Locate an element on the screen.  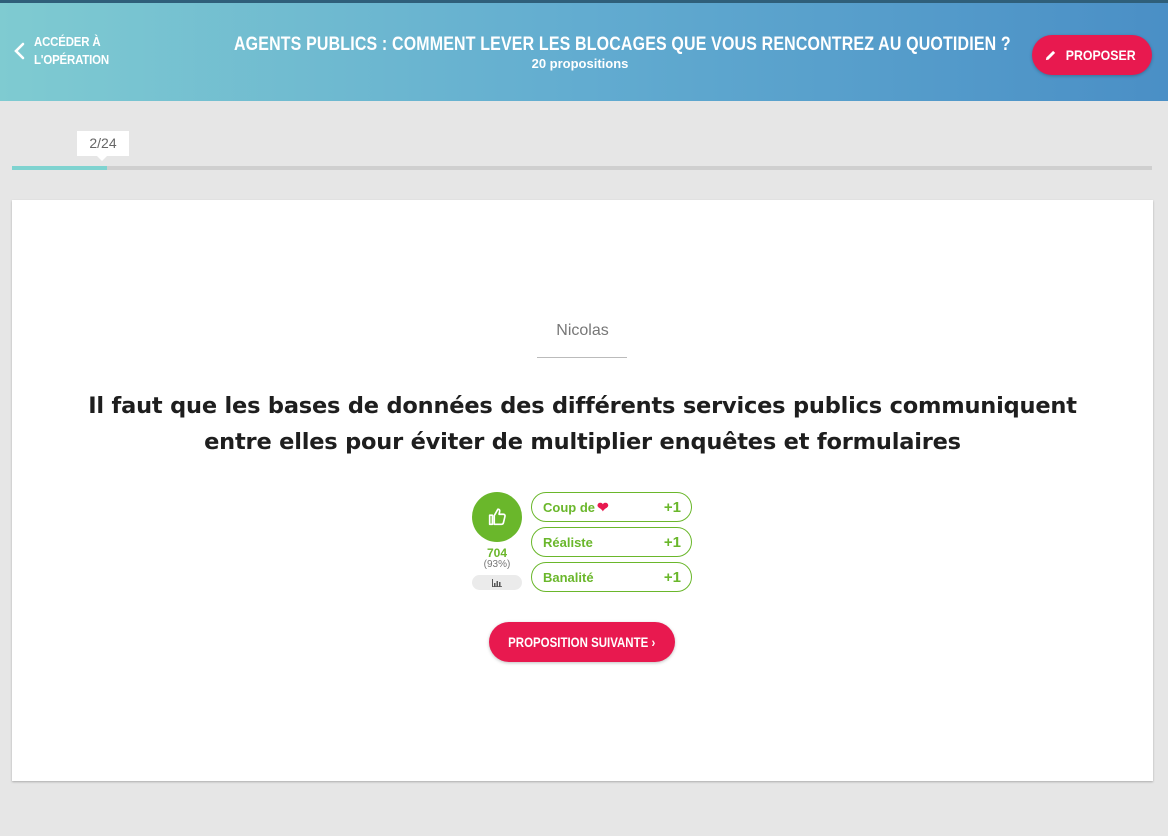
proposal-count: 20 propositions is located at coordinates (580, 63).